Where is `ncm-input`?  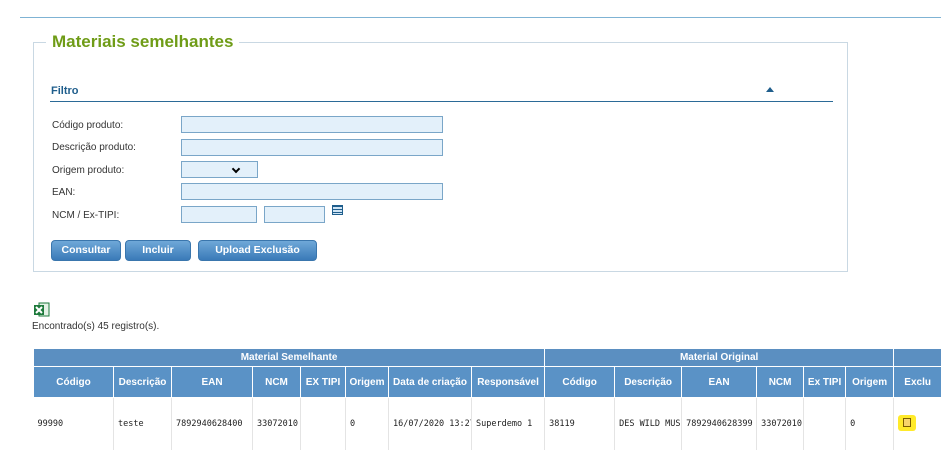 ncm-input is located at coordinates (219, 214).